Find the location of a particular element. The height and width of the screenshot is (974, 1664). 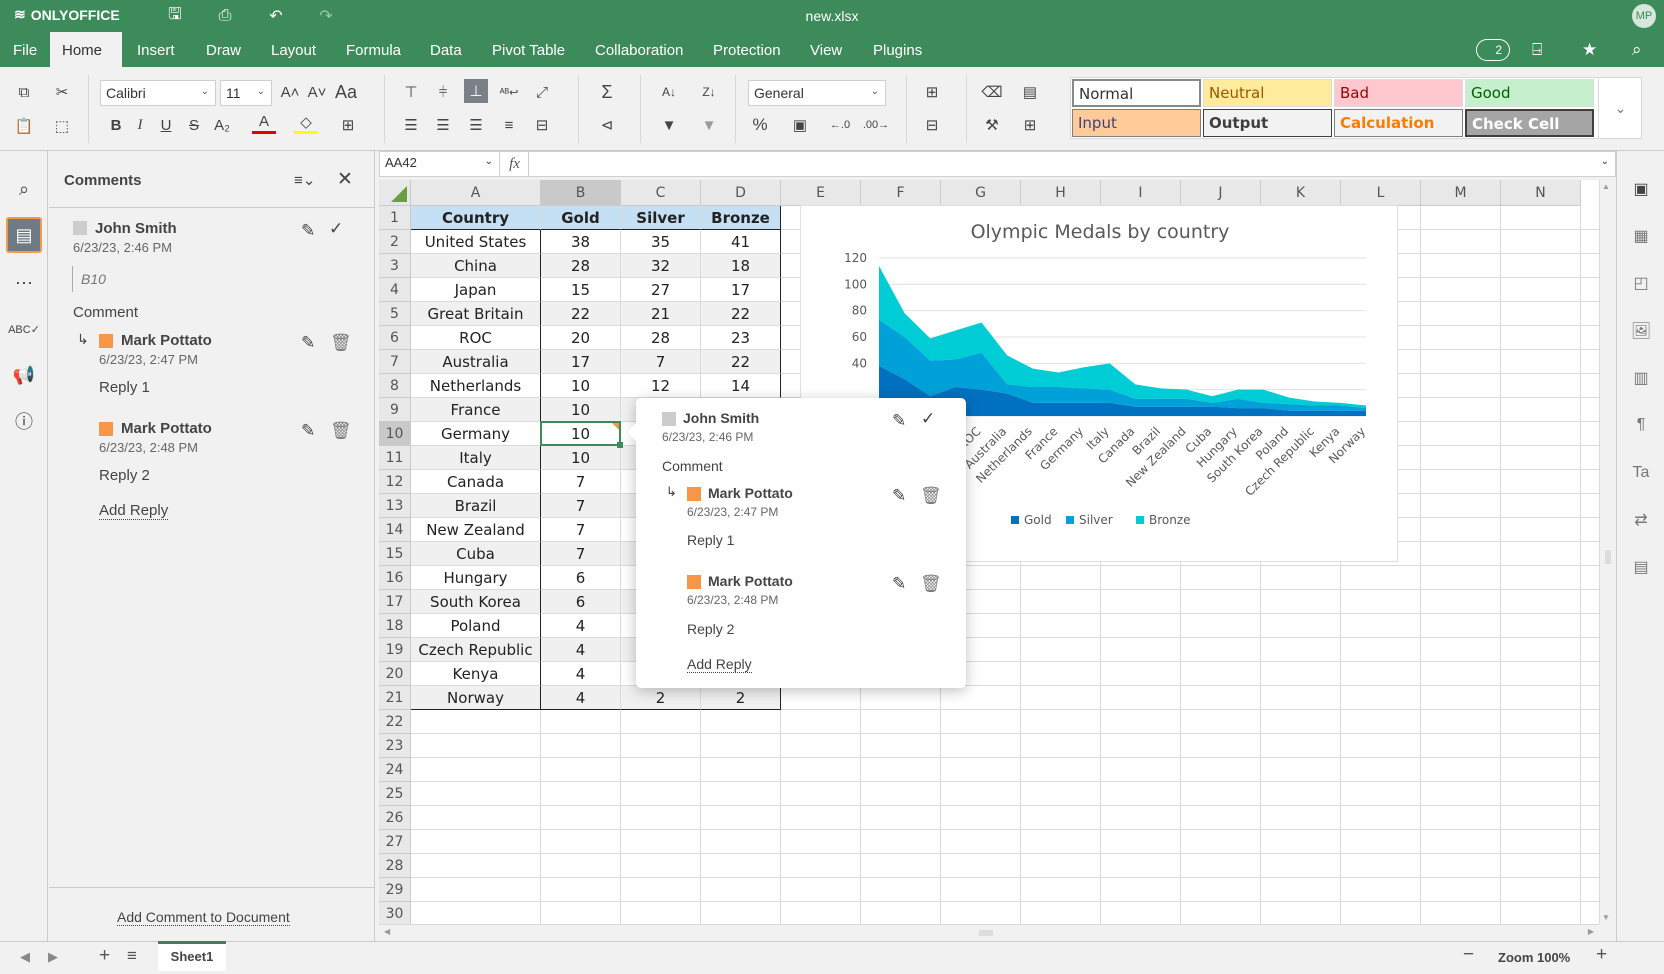

style-normal: Normal is located at coordinates (1136, 93).